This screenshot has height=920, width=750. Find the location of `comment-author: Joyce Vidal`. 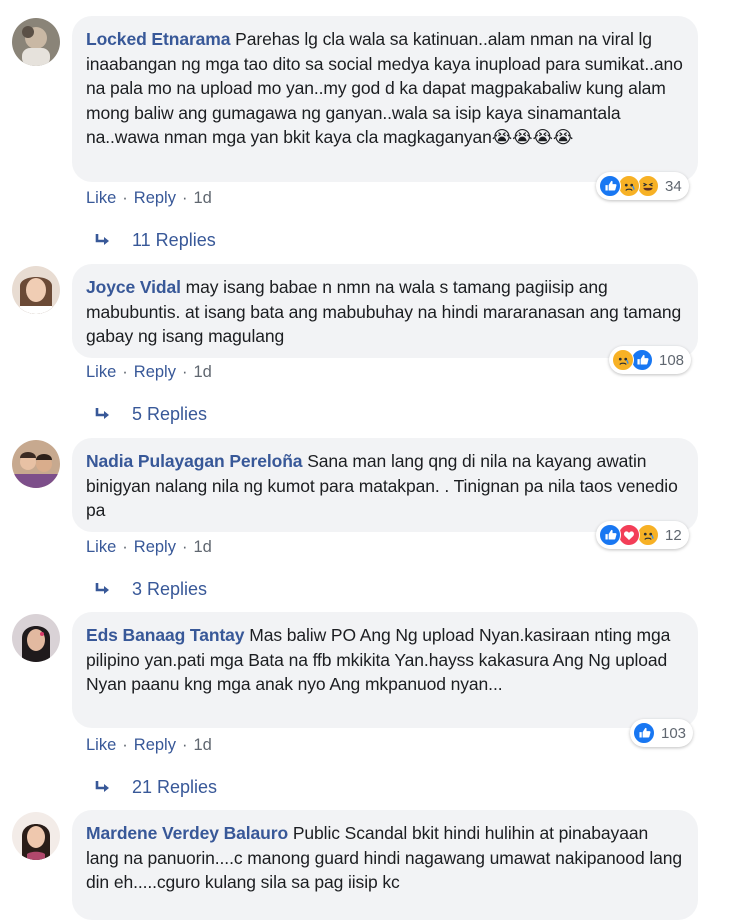

comment-author: Joyce Vidal is located at coordinates (133, 287).